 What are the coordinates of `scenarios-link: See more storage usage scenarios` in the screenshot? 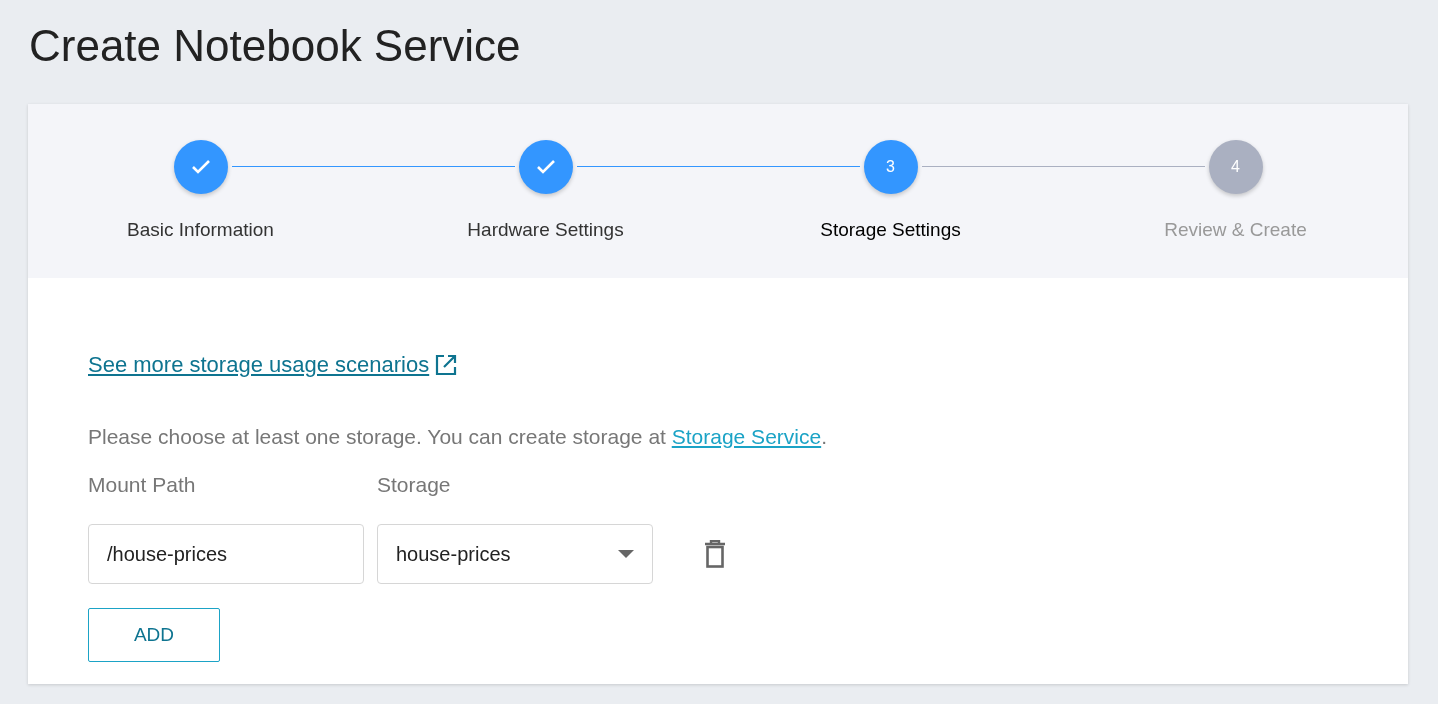 It's located at (273, 364).